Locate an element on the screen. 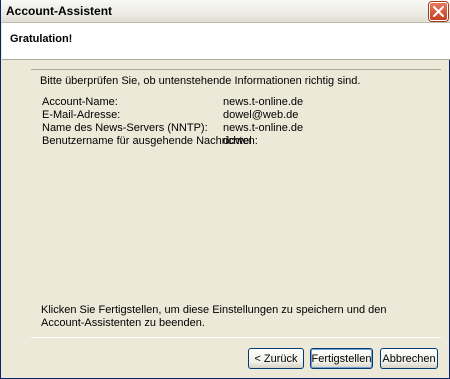 The width and height of the screenshot is (450, 379). username-value: dowel is located at coordinates (237, 141).